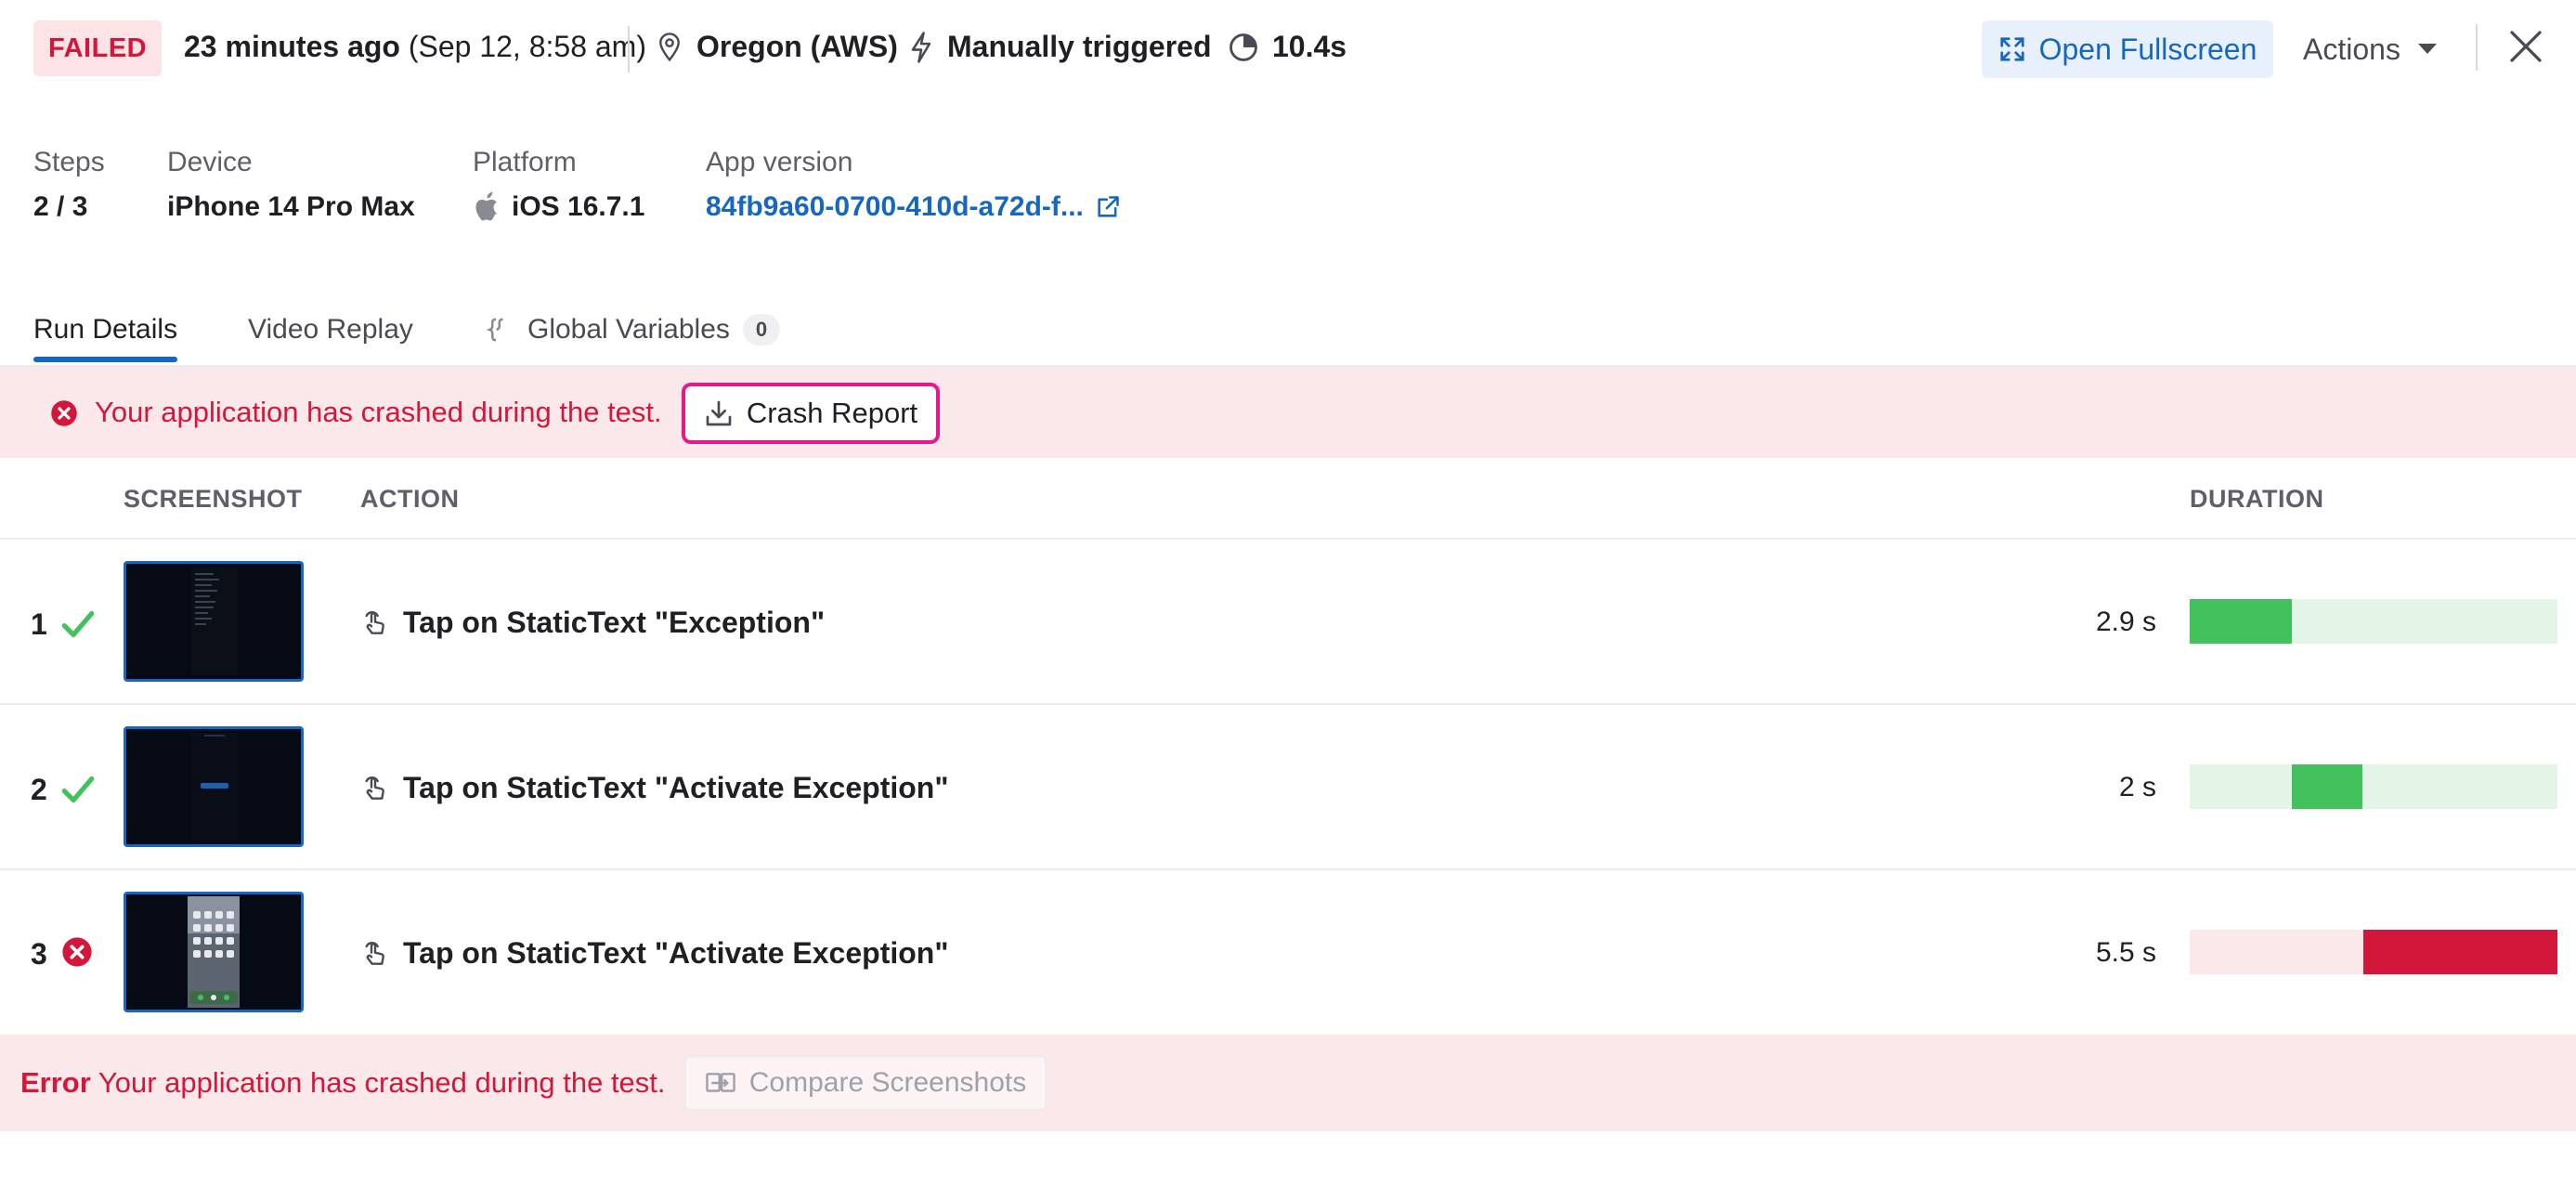 The width and height of the screenshot is (2576, 1187). I want to click on download-icon, so click(719, 413).